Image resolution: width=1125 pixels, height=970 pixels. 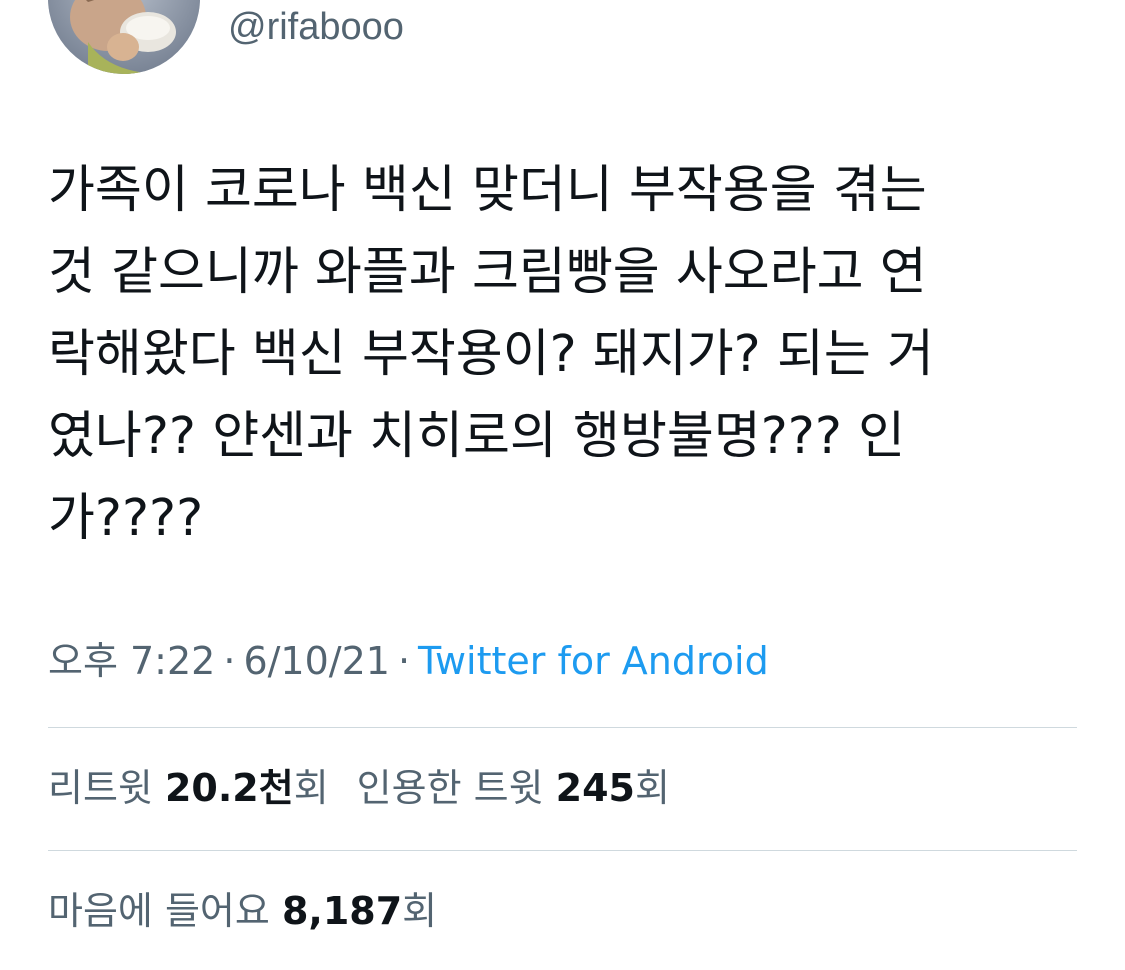 What do you see at coordinates (159, 911) in the screenshot?
I see `likes-label: 마음에 들어요` at bounding box center [159, 911].